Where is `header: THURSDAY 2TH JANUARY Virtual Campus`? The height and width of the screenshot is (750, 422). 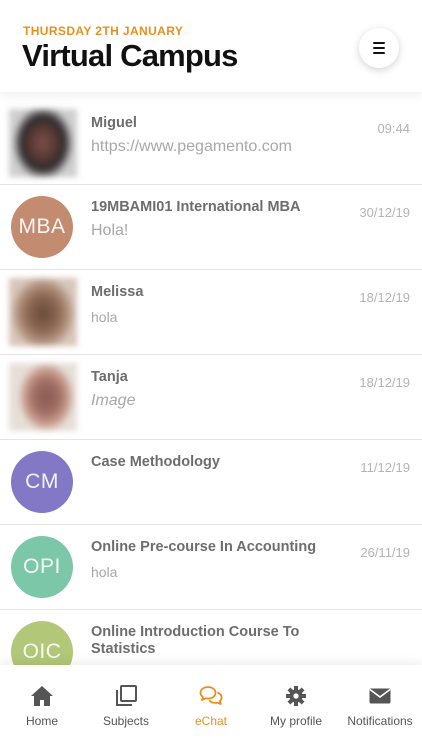 header: THURSDAY 2TH JANUARY Virtual Campus is located at coordinates (211, 46).